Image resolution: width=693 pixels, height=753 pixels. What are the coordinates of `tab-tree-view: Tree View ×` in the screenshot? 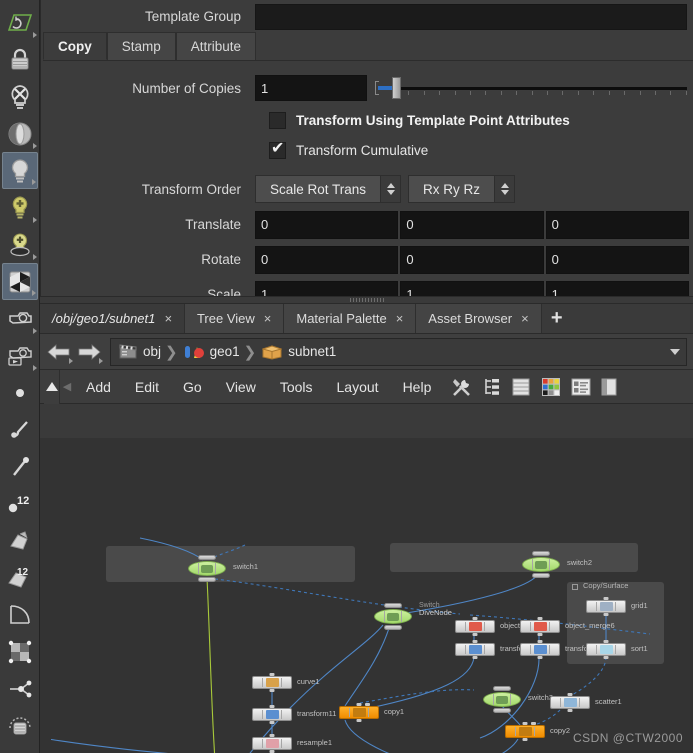 It's located at (234, 318).